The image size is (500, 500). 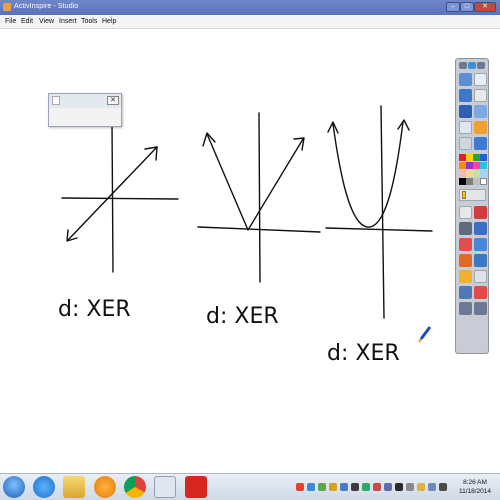 I want to click on floating-window: ✕, so click(x=85, y=110).